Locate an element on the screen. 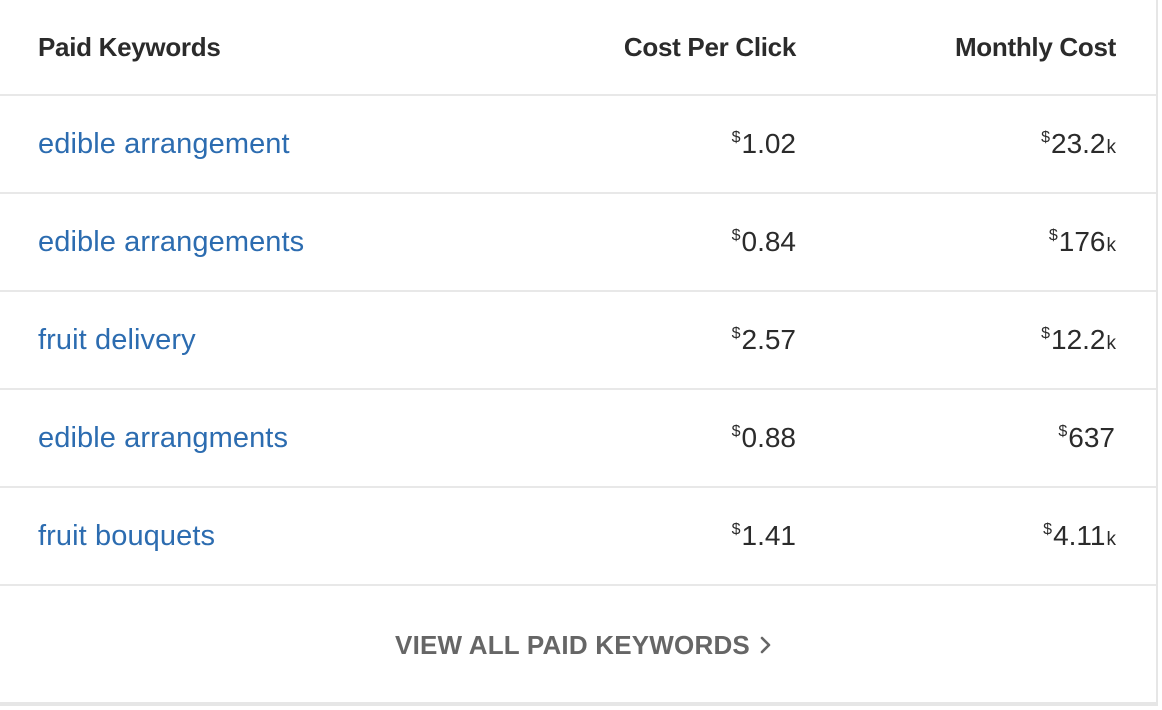  keyword-link: fruit delivery is located at coordinates (117, 340).